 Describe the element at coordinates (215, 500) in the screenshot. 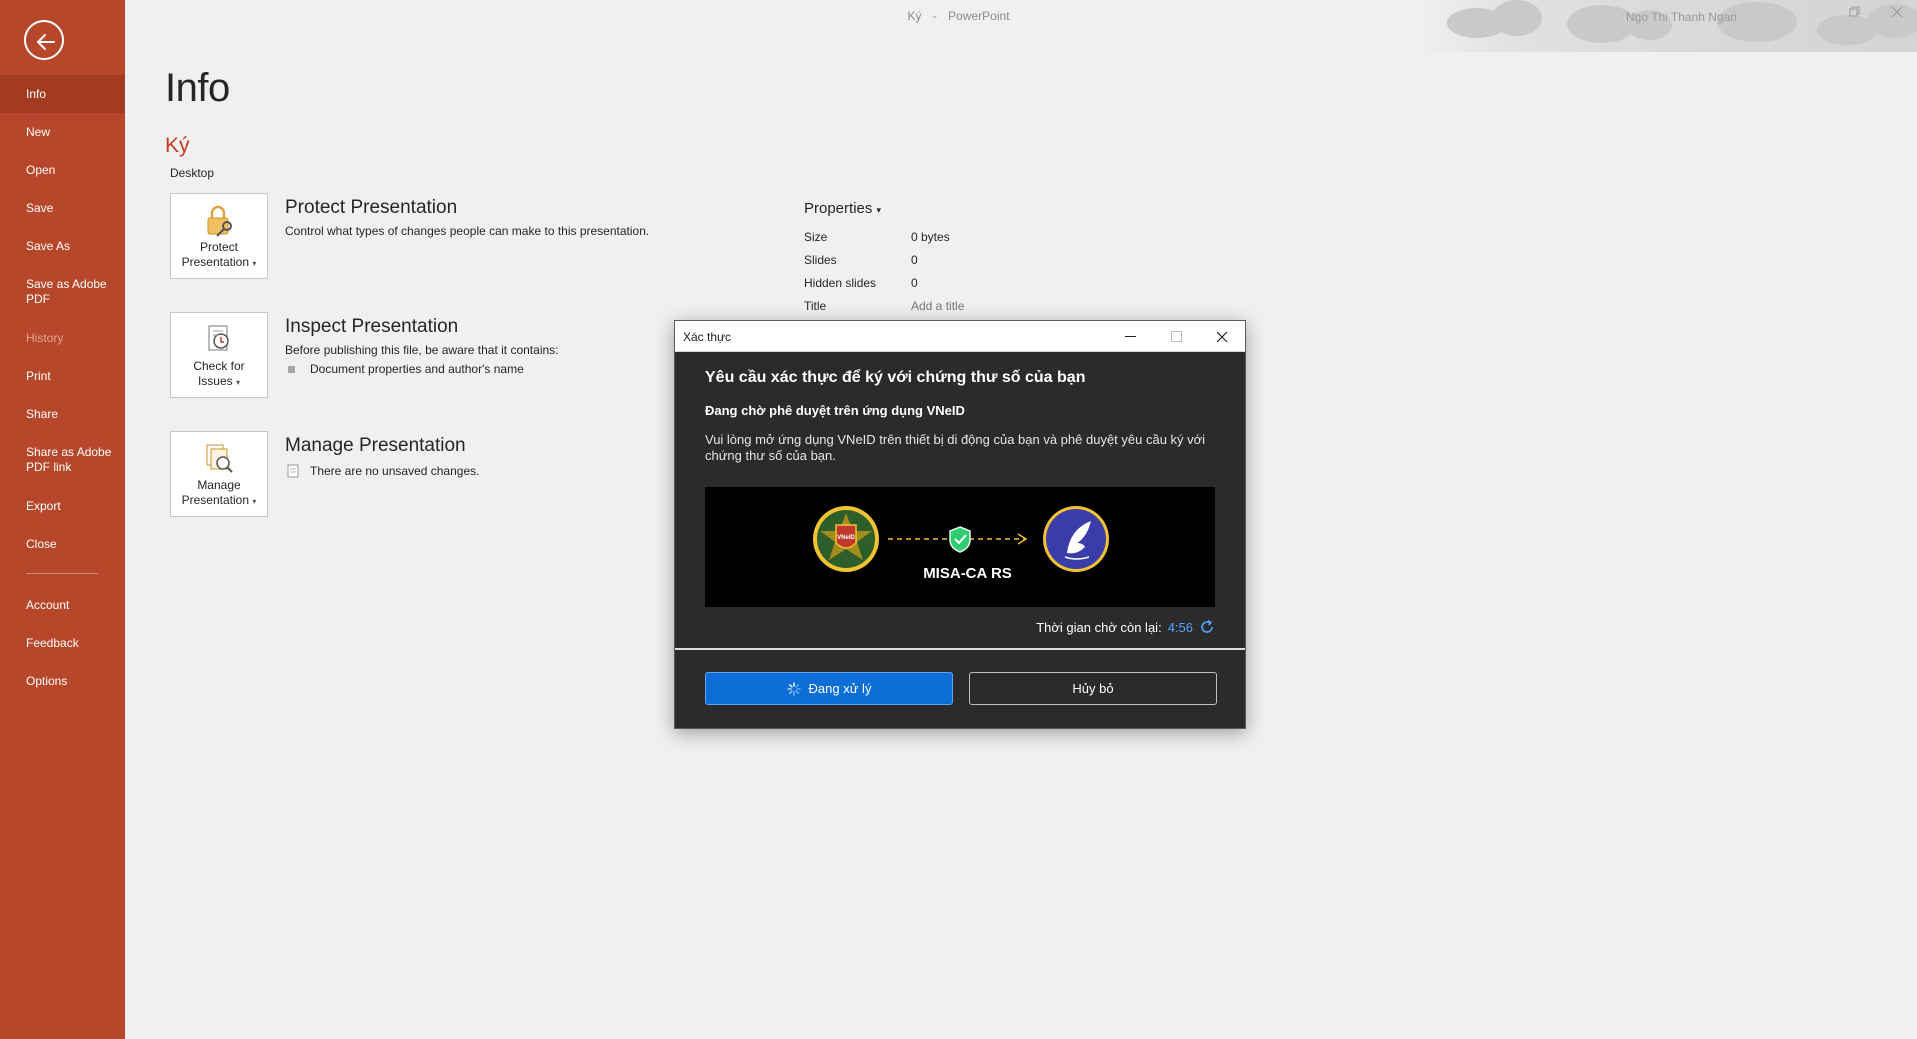

I see `manage-button-line2: Presentation` at that location.